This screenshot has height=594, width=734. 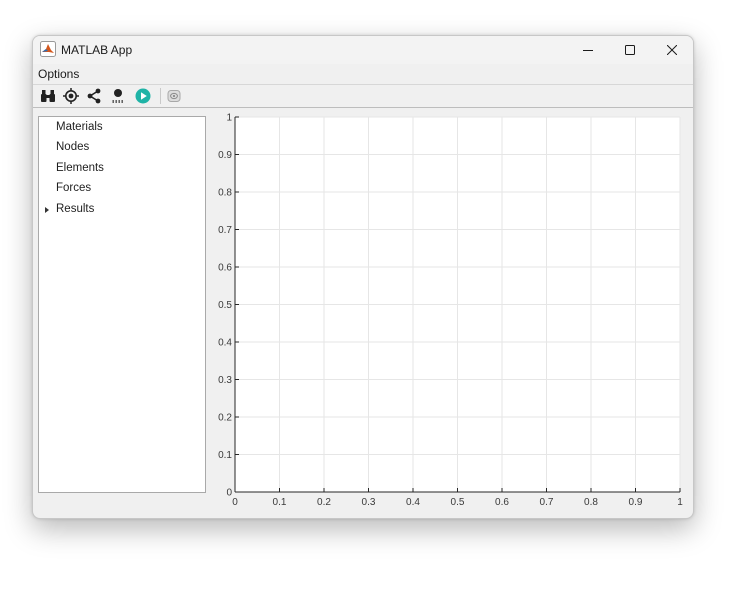 I want to click on tree-item-forces: Forces, so click(x=122, y=189).